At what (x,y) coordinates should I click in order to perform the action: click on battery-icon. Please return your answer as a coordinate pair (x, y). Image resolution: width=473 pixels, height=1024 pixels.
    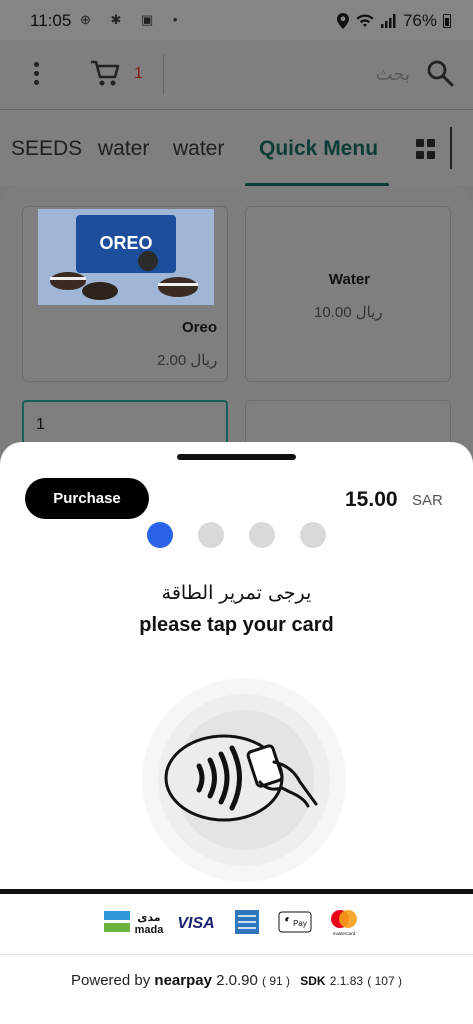
    Looking at the image, I should click on (447, 21).